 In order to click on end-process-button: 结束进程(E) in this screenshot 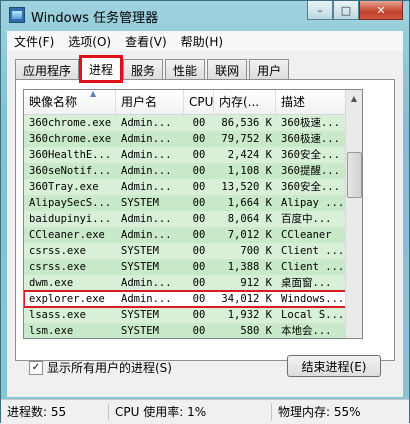, I will do `click(334, 366)`.